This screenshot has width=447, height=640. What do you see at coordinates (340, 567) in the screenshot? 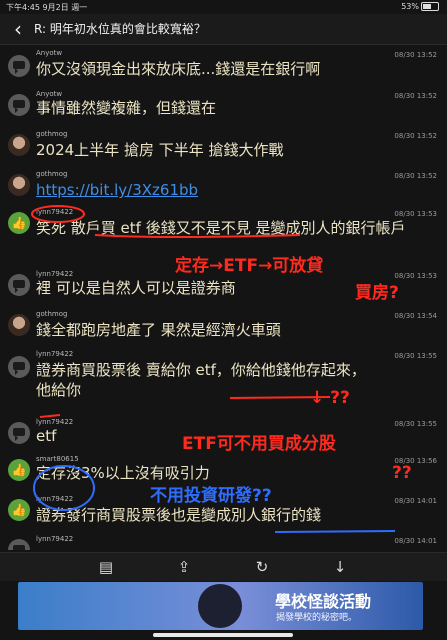
I see `download-icon: ↓` at bounding box center [340, 567].